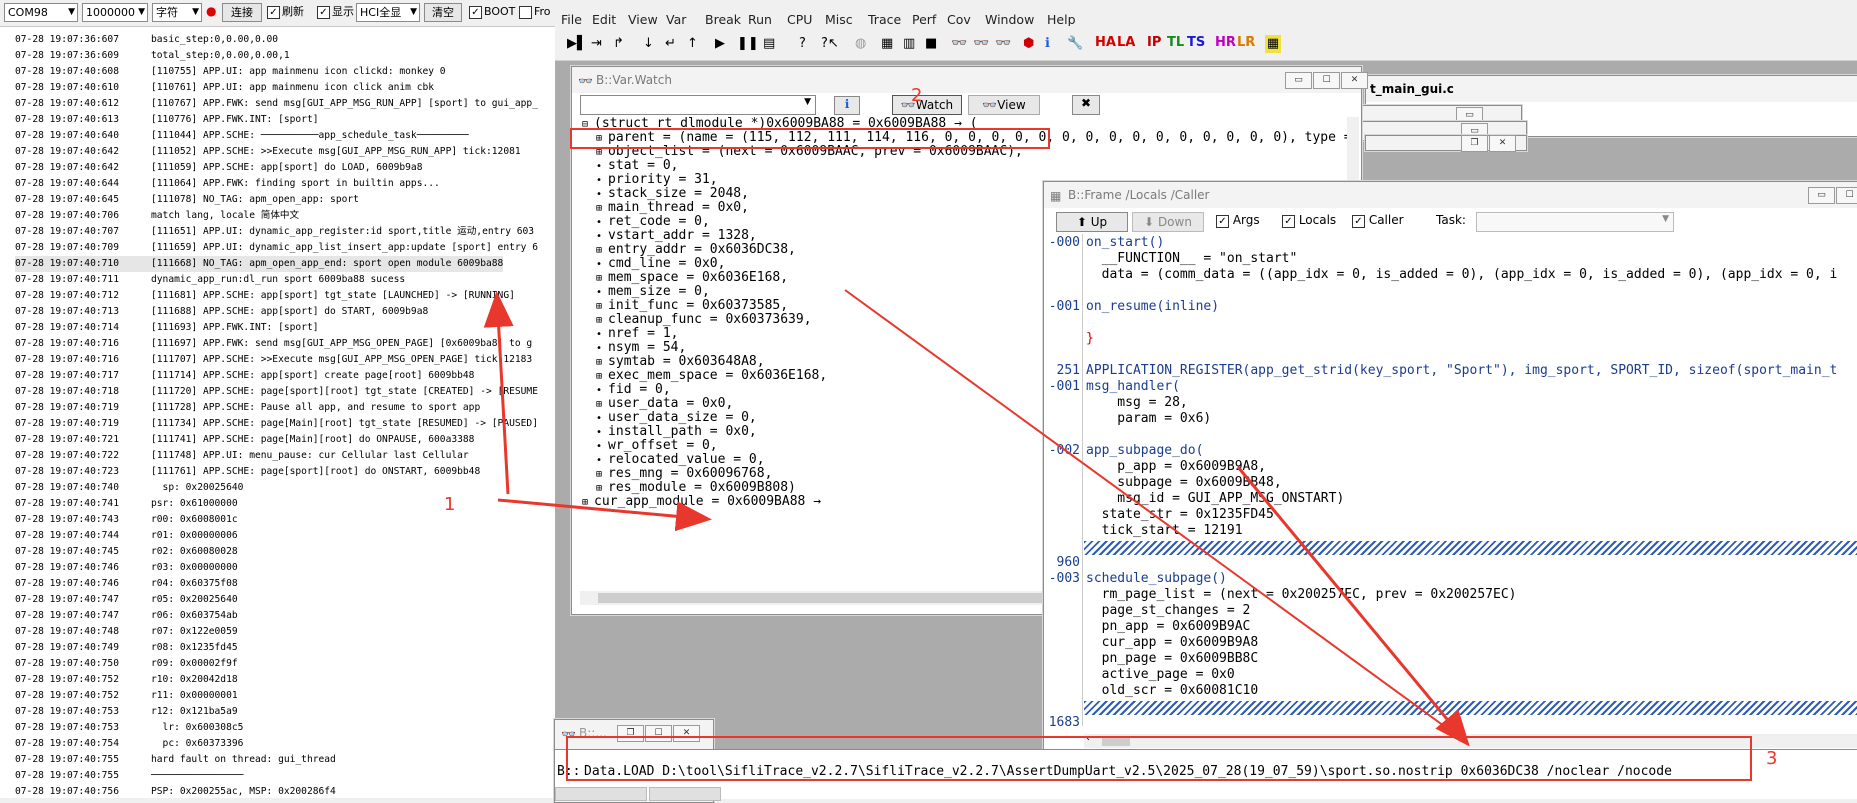 The height and width of the screenshot is (803, 1857). I want to click on annotation-label-3: 3, so click(1772, 758).